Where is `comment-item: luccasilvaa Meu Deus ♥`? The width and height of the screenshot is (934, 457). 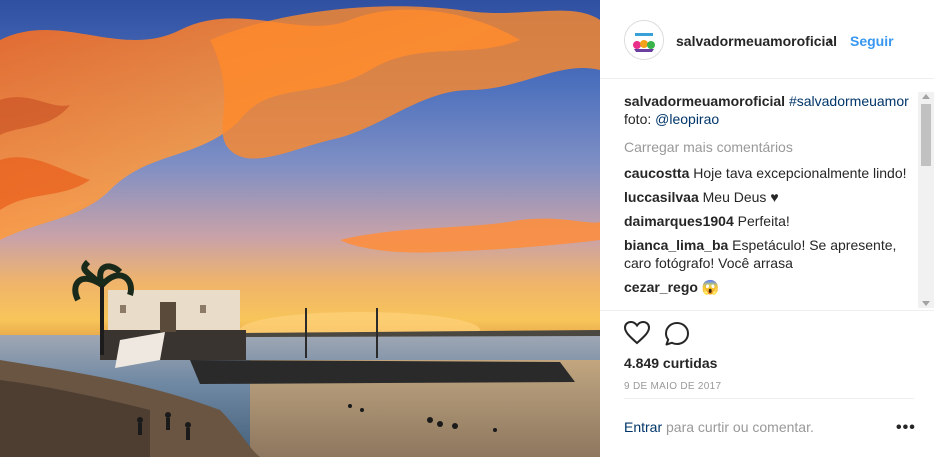
comment-item: luccasilvaa Meu Deus ♥ is located at coordinates (769, 197).